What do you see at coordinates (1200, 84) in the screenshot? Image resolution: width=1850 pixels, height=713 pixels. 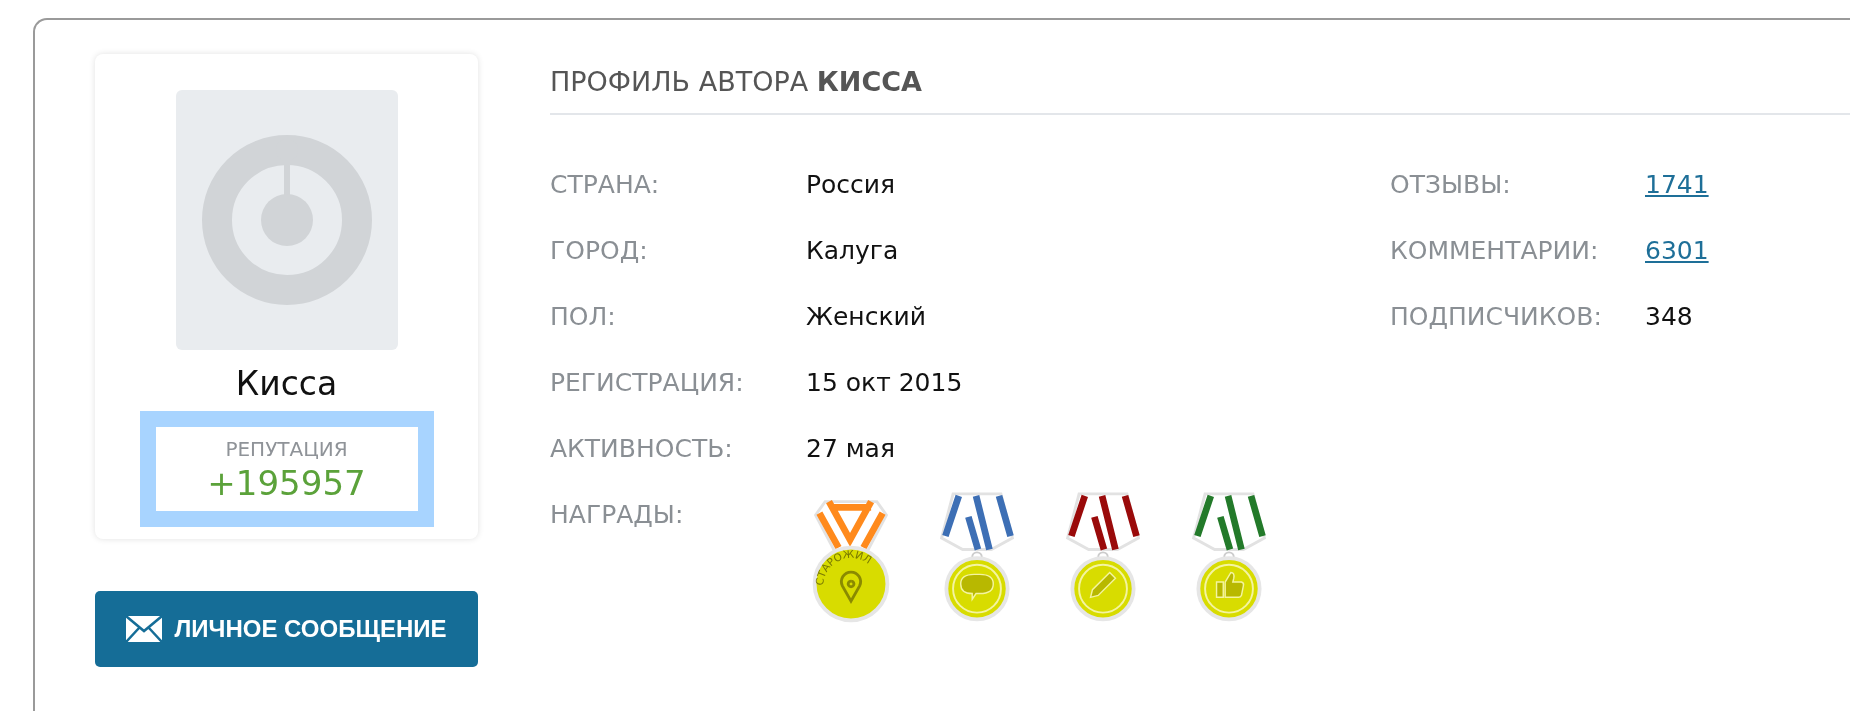 I see `profile-heading: ПРОФИЛЬ АВТОРА КИССА` at bounding box center [1200, 84].